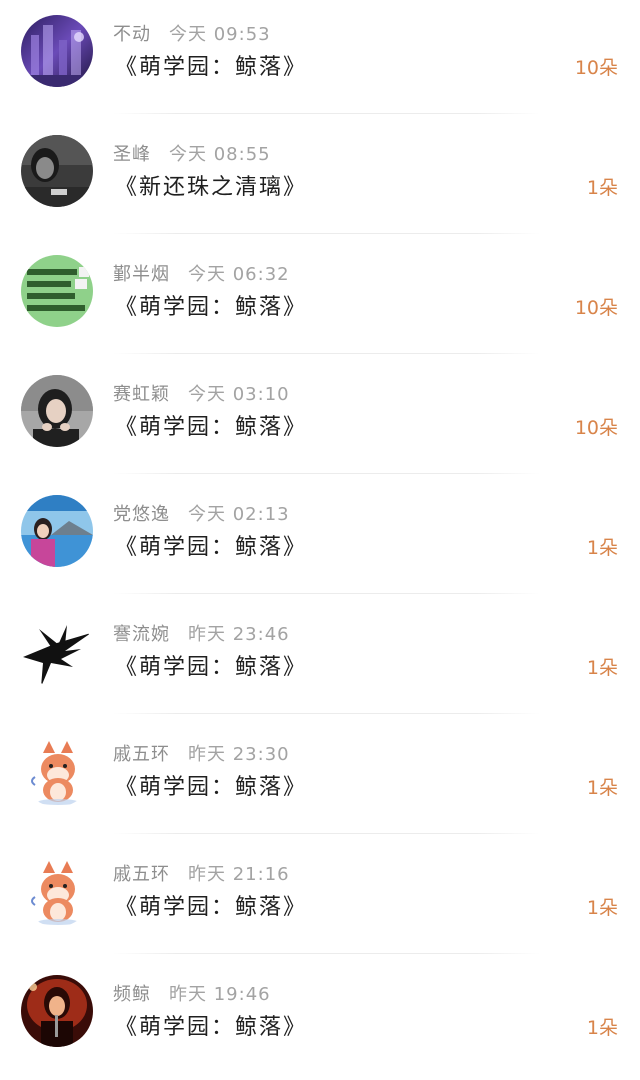  What do you see at coordinates (211, 188) in the screenshot?
I see `gift-title: 《新还珠之清璃》` at bounding box center [211, 188].